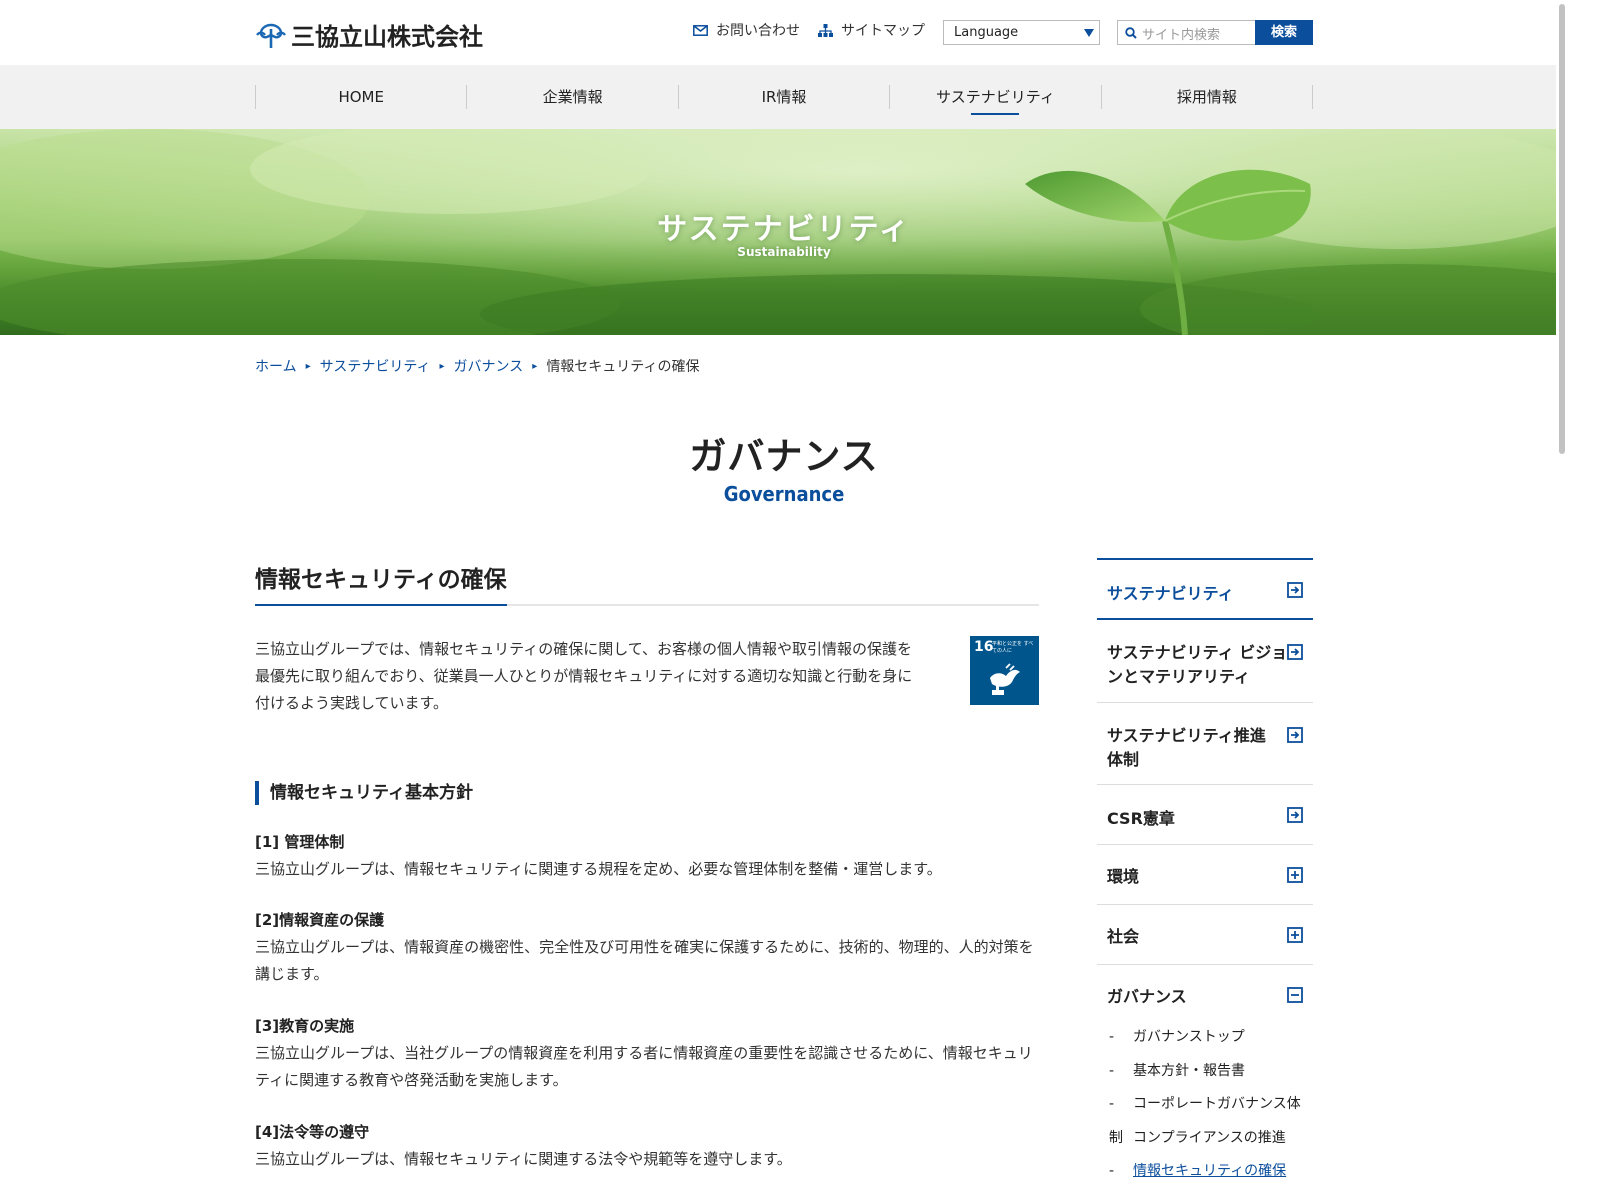  What do you see at coordinates (364, 793) in the screenshot?
I see `policy-heading: 情報セキュリティ基本方針` at bounding box center [364, 793].